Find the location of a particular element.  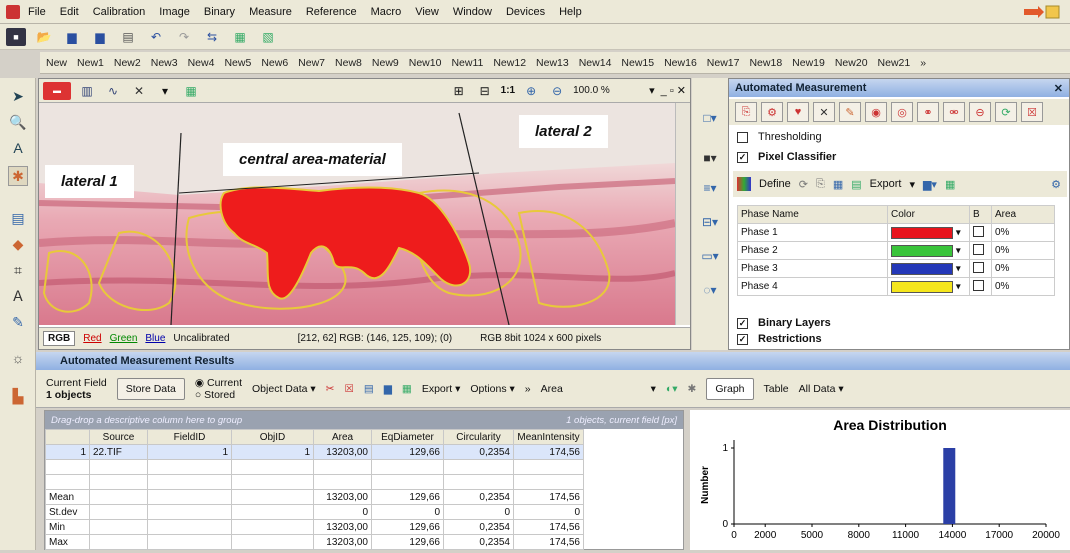

ruler-icon: ▬ is located at coordinates (57, 90).